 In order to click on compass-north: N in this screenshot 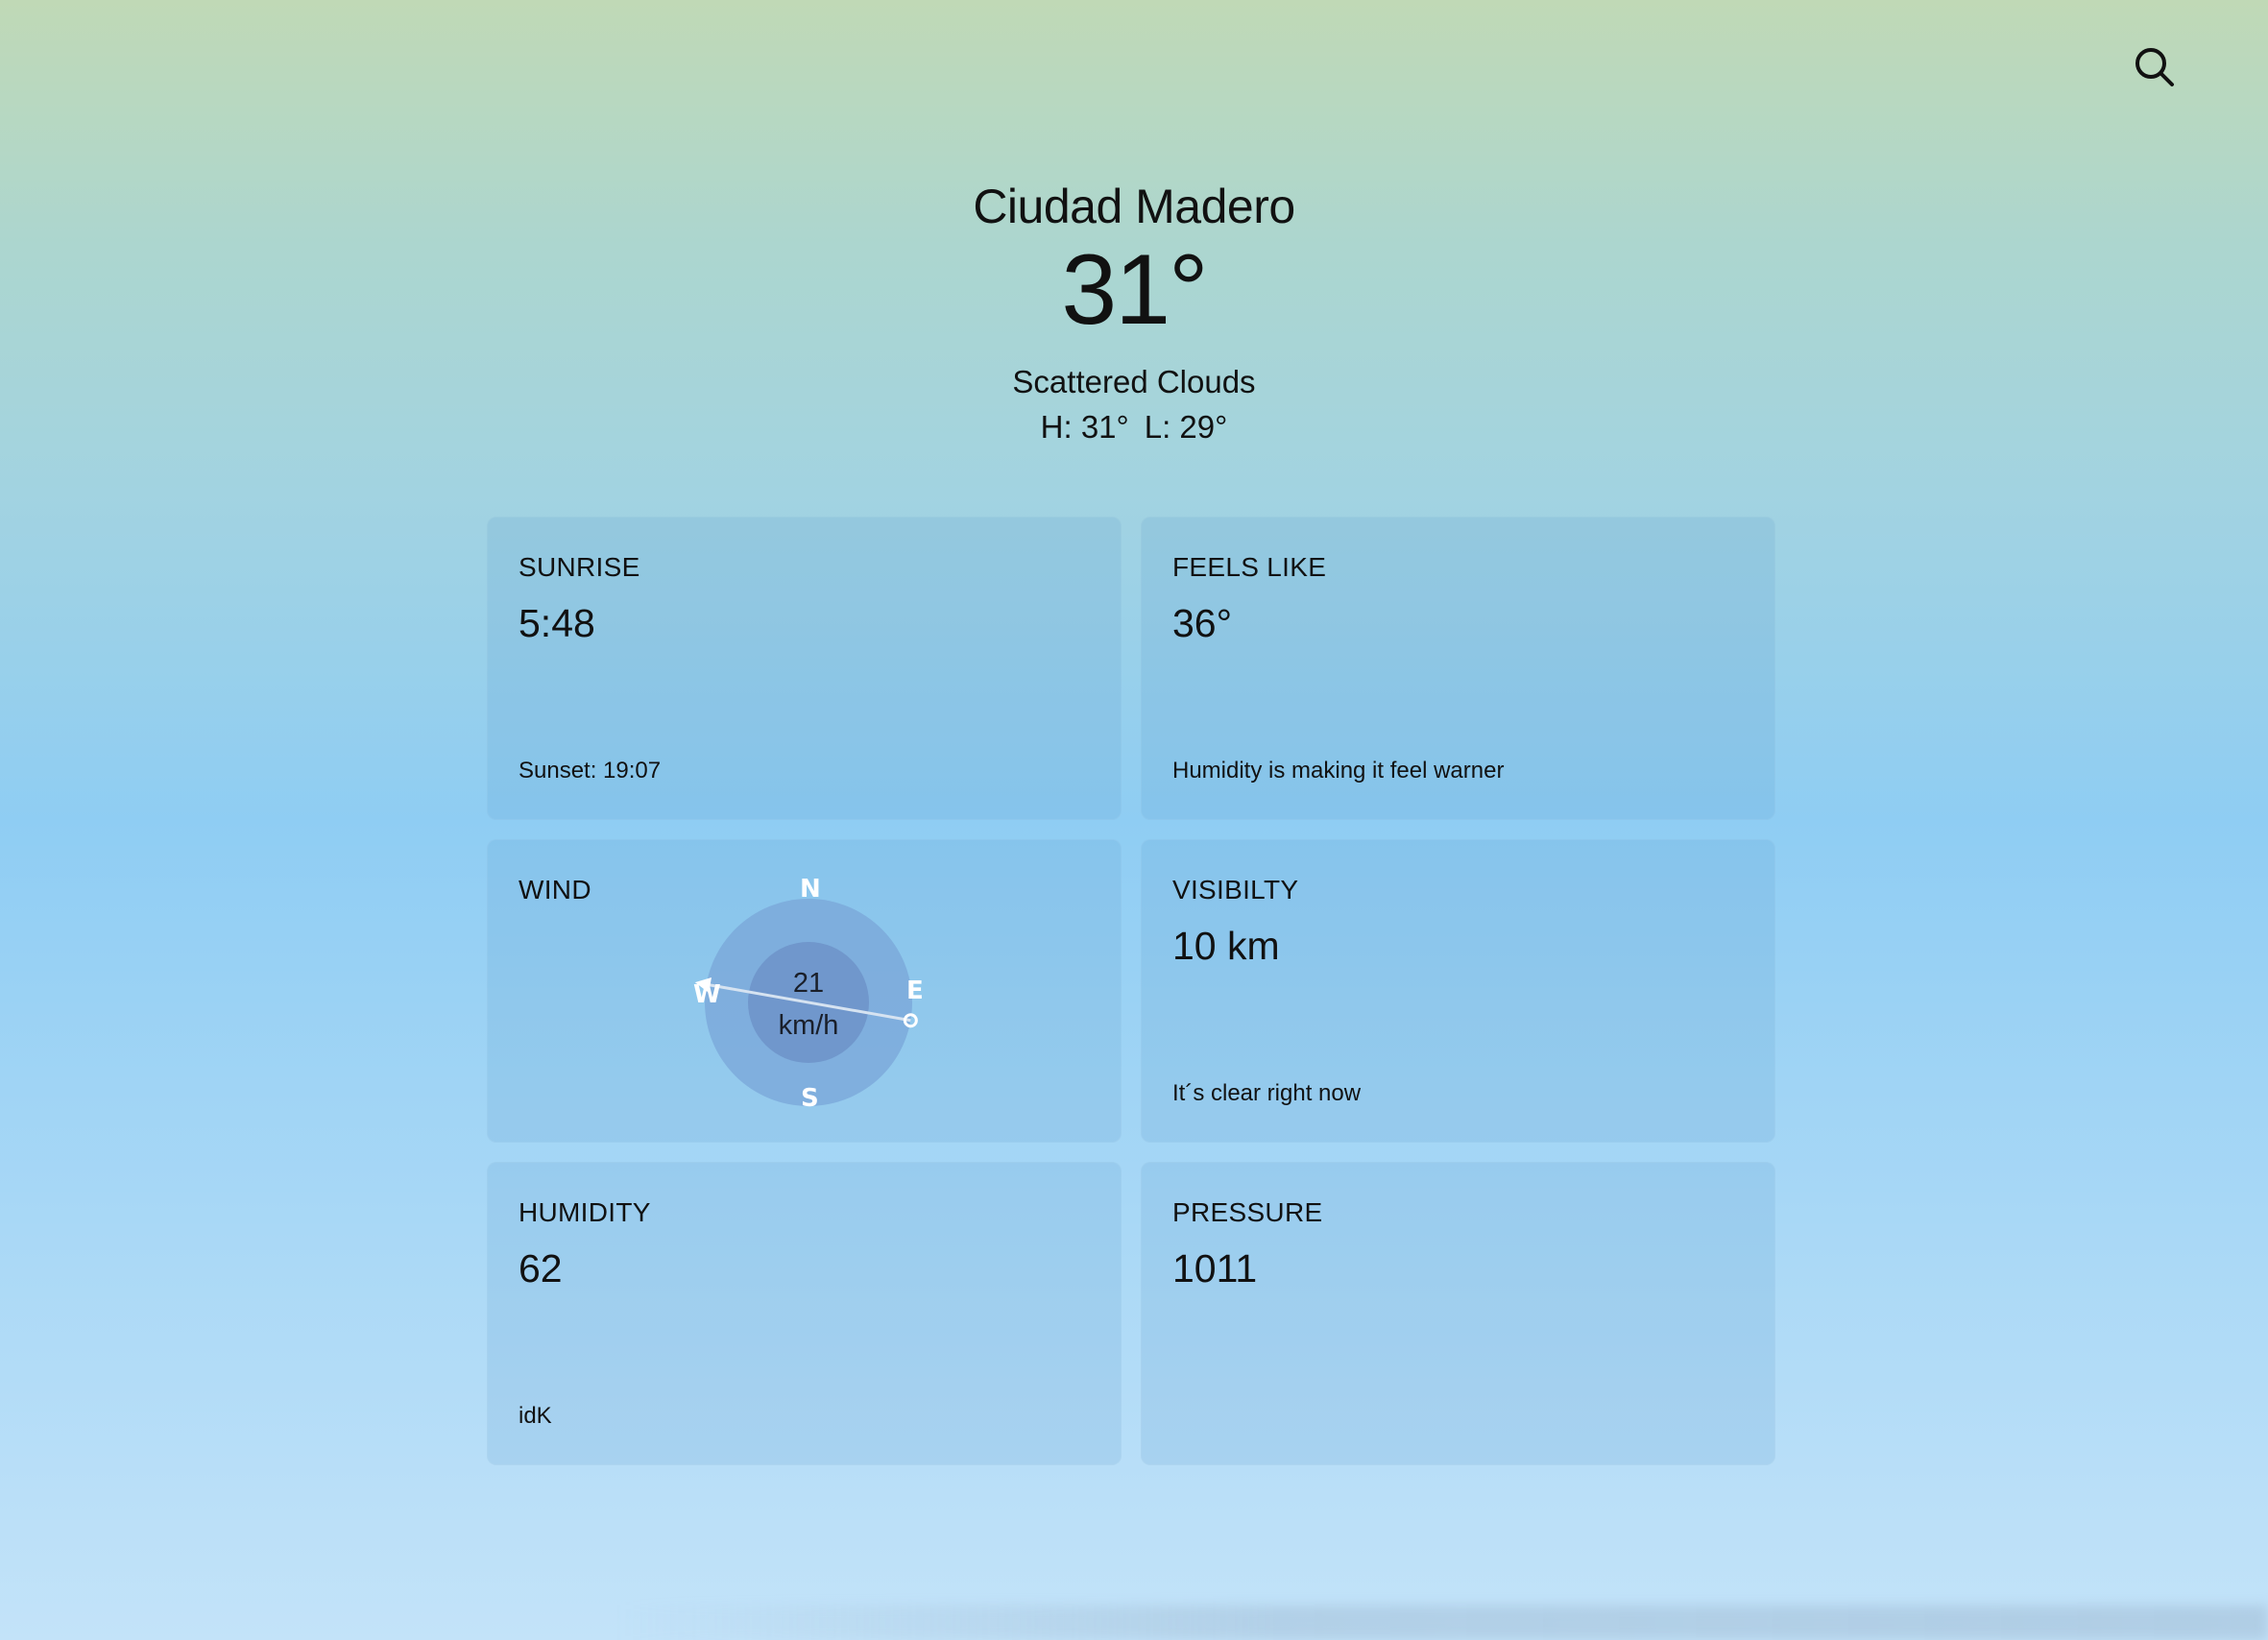, I will do `click(811, 889)`.